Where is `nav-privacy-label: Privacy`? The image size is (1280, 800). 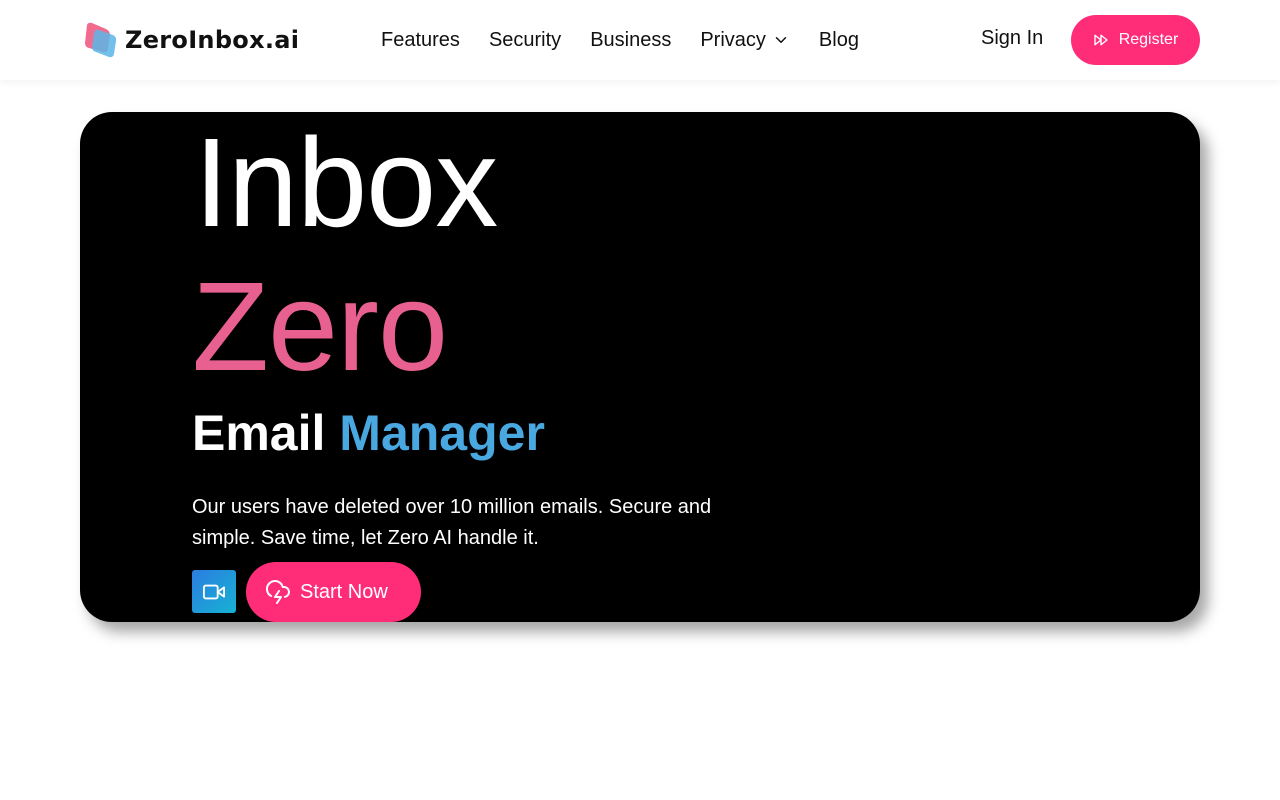
nav-privacy-label: Privacy is located at coordinates (733, 39).